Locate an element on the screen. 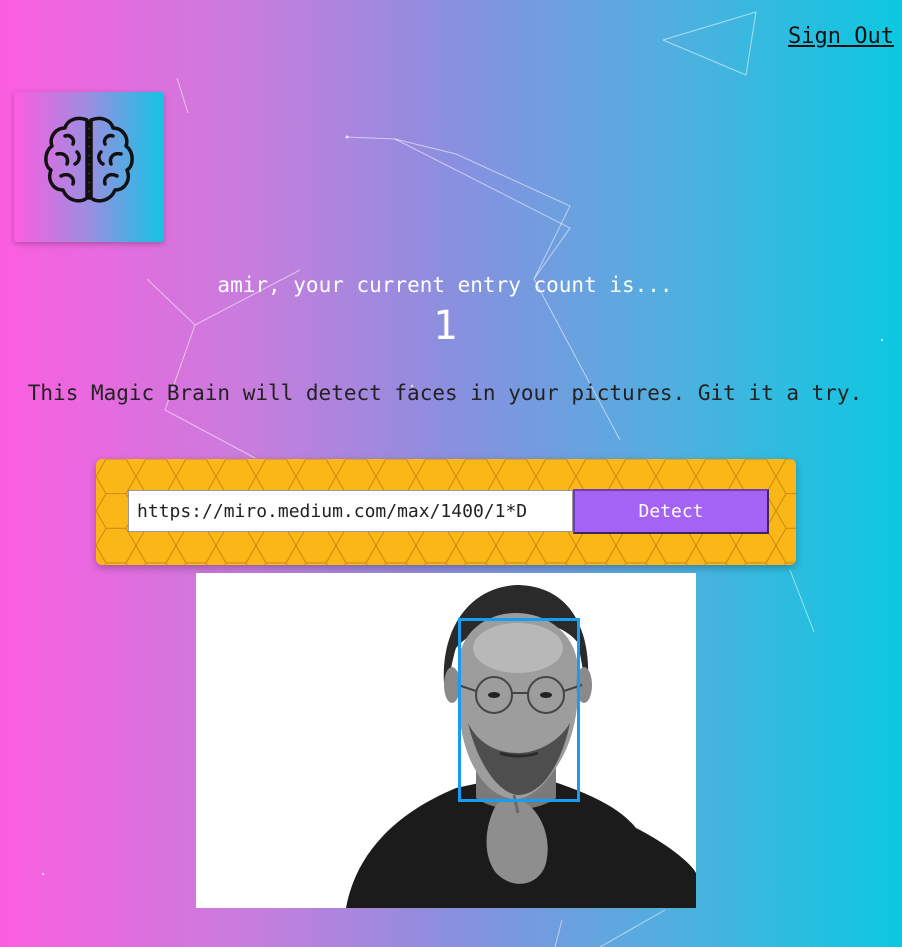 This screenshot has height=947, width=902. image-url-input is located at coordinates (350, 511).